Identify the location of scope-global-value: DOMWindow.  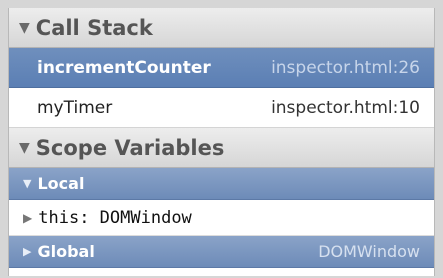
(369, 251).